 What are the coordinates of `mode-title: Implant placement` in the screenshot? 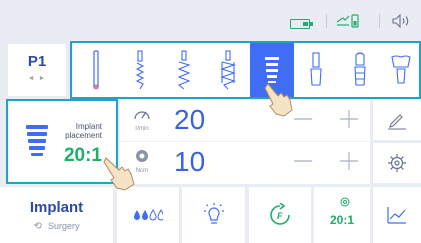 It's located at (77, 131).